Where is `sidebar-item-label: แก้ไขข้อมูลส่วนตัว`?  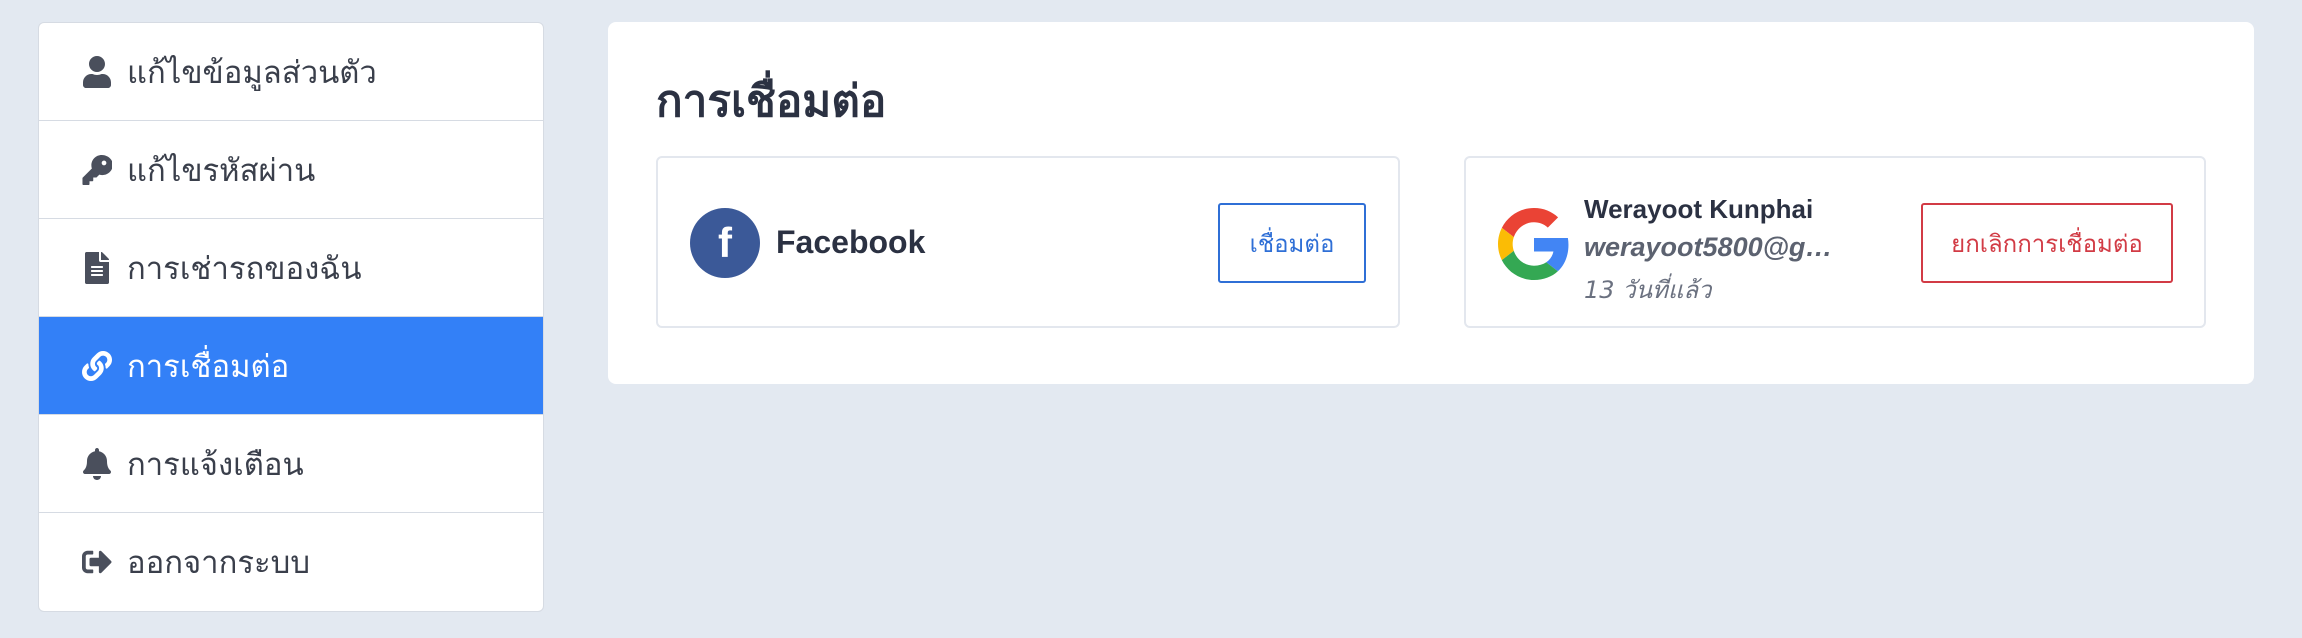 sidebar-item-label: แก้ไขข้อมูลส่วนตัว is located at coordinates (252, 72).